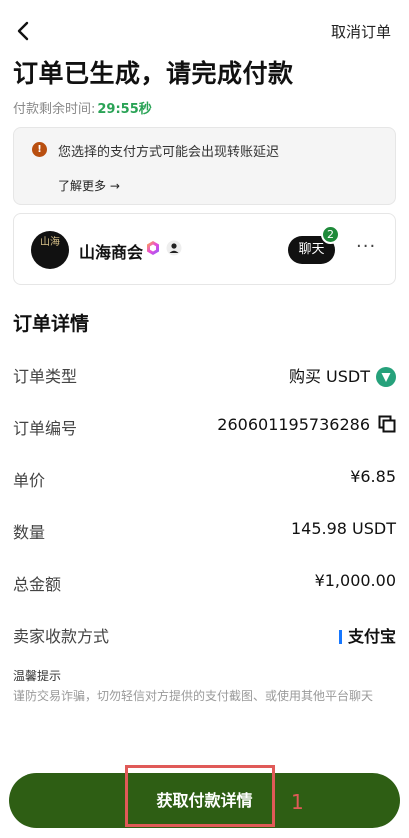  I want to click on merchant-name: 山海商会, so click(111, 251).